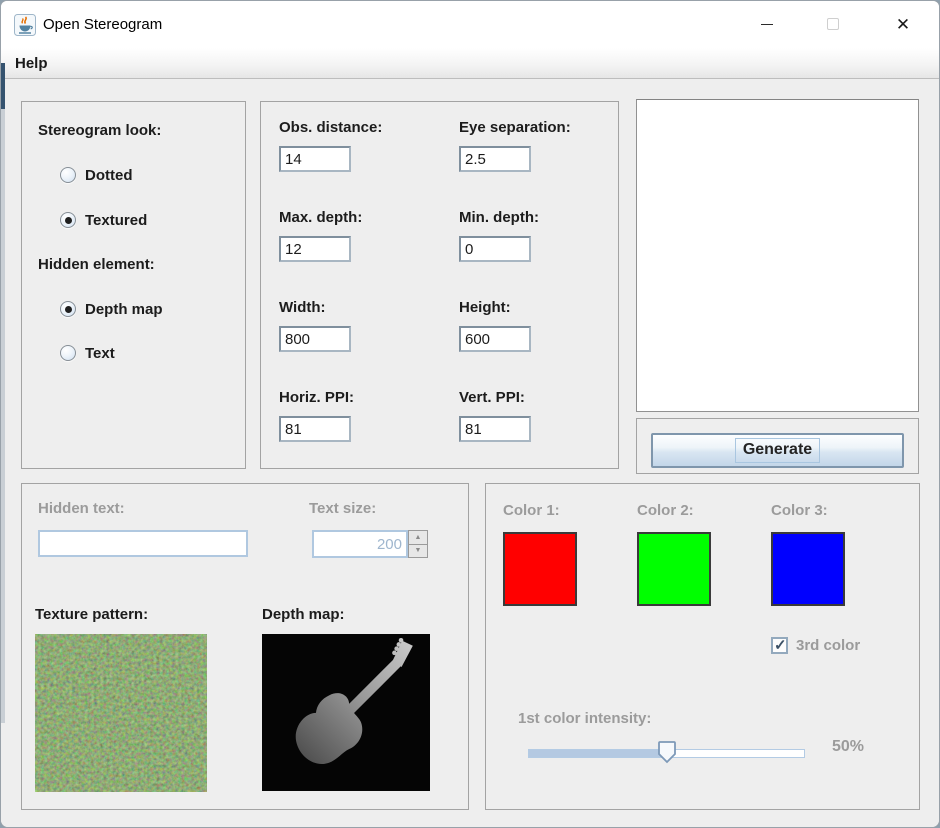 The width and height of the screenshot is (940, 828). Describe the element at coordinates (68, 175) in the screenshot. I see `radio-dotted-icon` at that location.